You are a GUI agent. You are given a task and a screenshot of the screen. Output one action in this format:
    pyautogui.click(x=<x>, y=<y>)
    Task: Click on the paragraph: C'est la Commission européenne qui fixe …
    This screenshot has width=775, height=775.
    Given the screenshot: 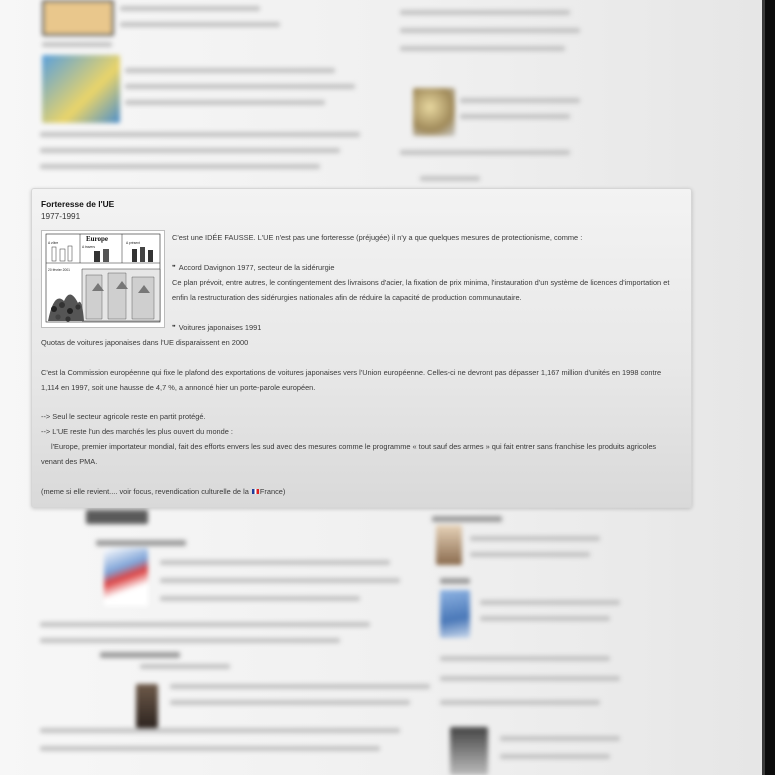 What is the action you would take?
    pyautogui.click(x=351, y=372)
    